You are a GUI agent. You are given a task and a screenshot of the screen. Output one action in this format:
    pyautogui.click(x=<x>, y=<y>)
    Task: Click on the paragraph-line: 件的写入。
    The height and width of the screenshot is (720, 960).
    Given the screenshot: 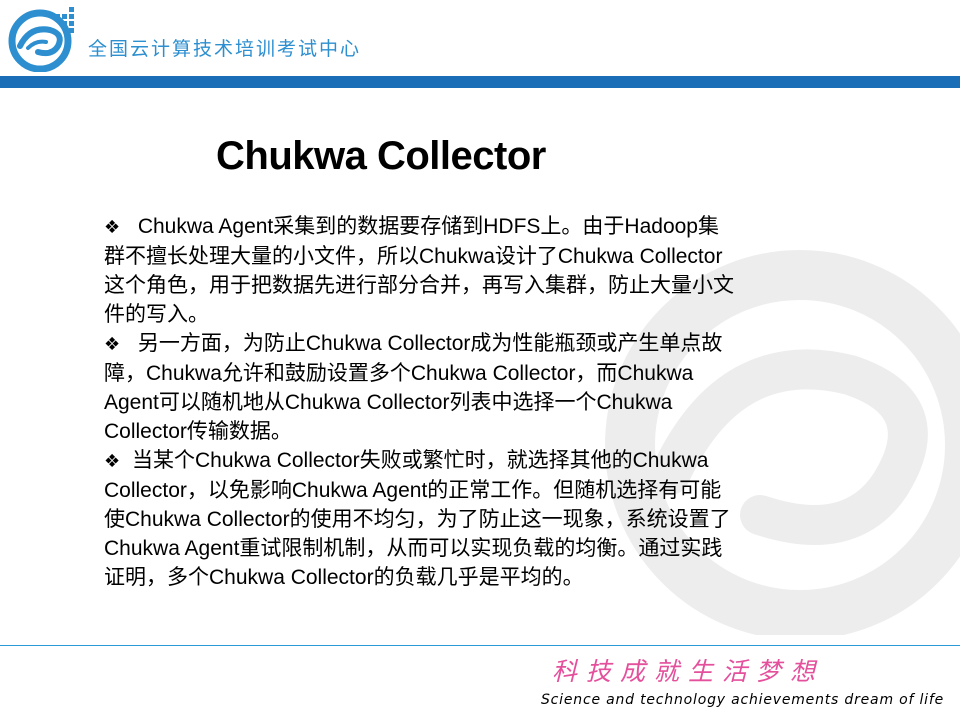 What is the action you would take?
    pyautogui.click(x=156, y=314)
    